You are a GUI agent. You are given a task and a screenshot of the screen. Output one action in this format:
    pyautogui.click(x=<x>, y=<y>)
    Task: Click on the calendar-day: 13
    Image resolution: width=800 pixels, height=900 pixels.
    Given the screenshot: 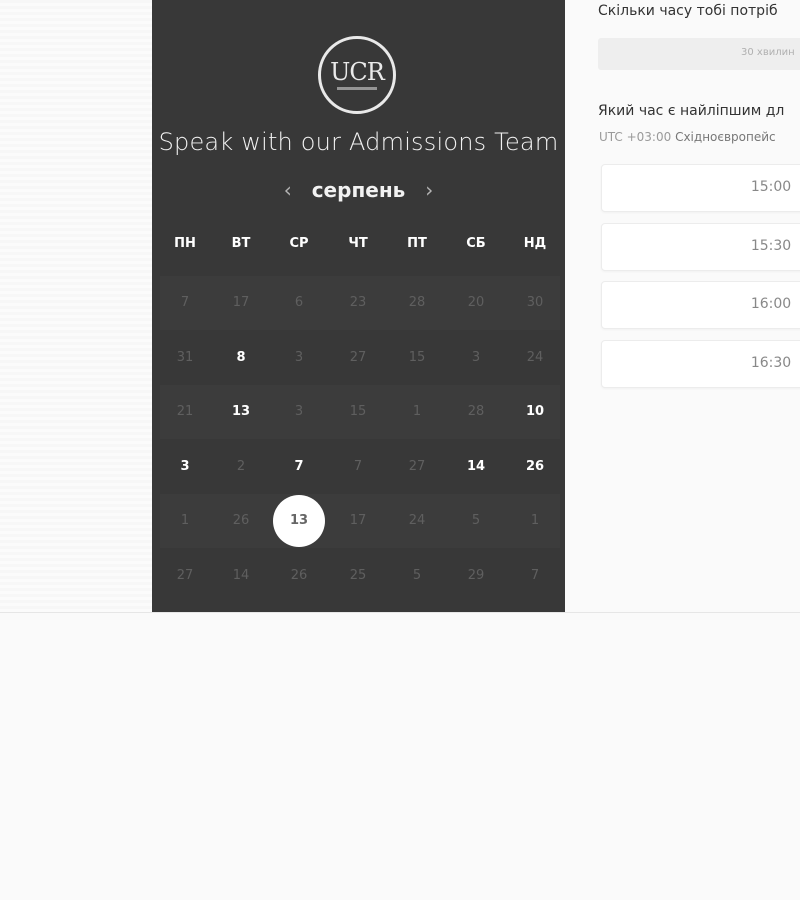 What is the action you would take?
    pyautogui.click(x=241, y=411)
    